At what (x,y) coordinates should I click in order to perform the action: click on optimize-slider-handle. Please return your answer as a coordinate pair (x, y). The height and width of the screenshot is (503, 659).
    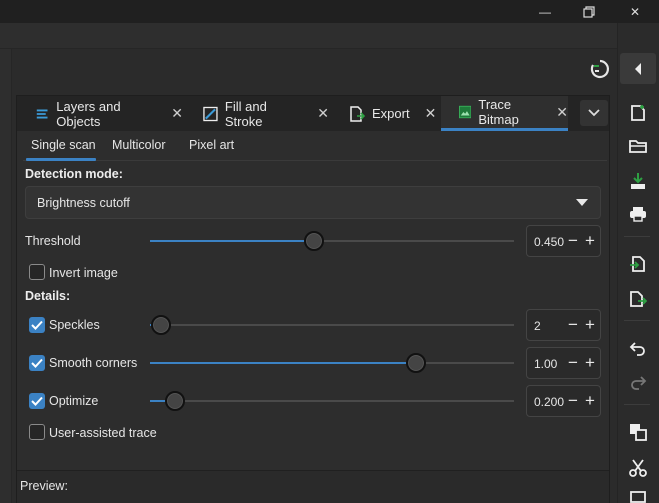
    Looking at the image, I should click on (175, 401).